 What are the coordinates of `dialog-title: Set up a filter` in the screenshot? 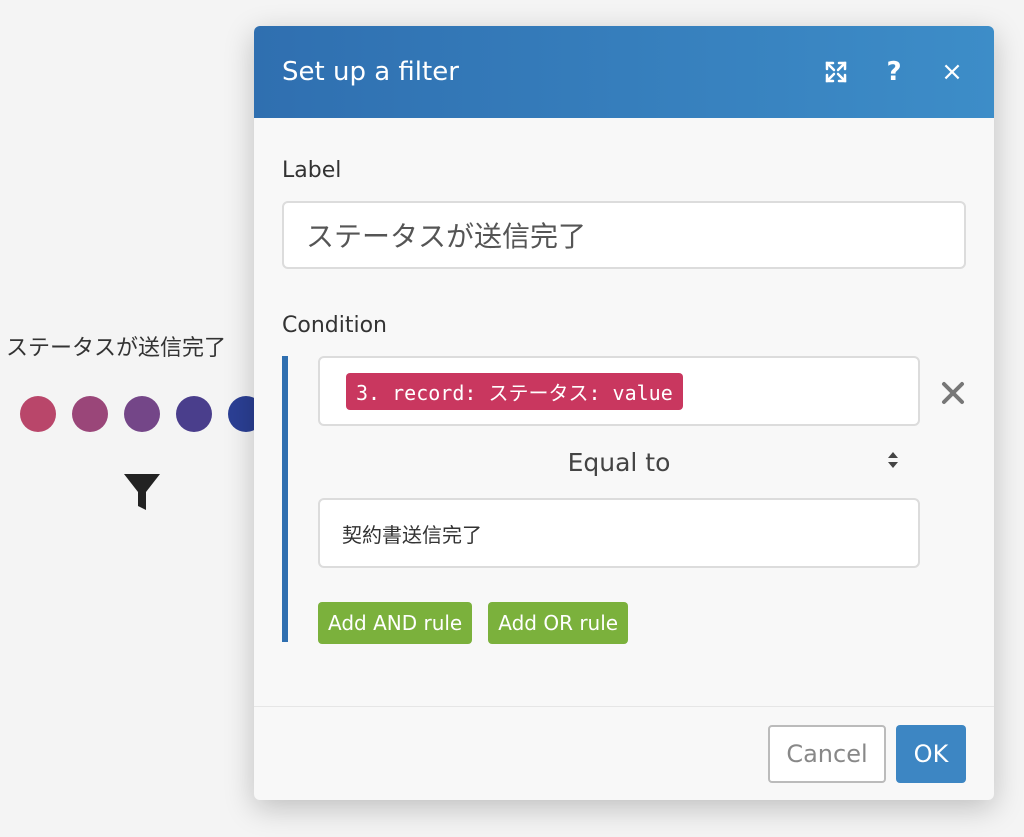 It's located at (370, 72).